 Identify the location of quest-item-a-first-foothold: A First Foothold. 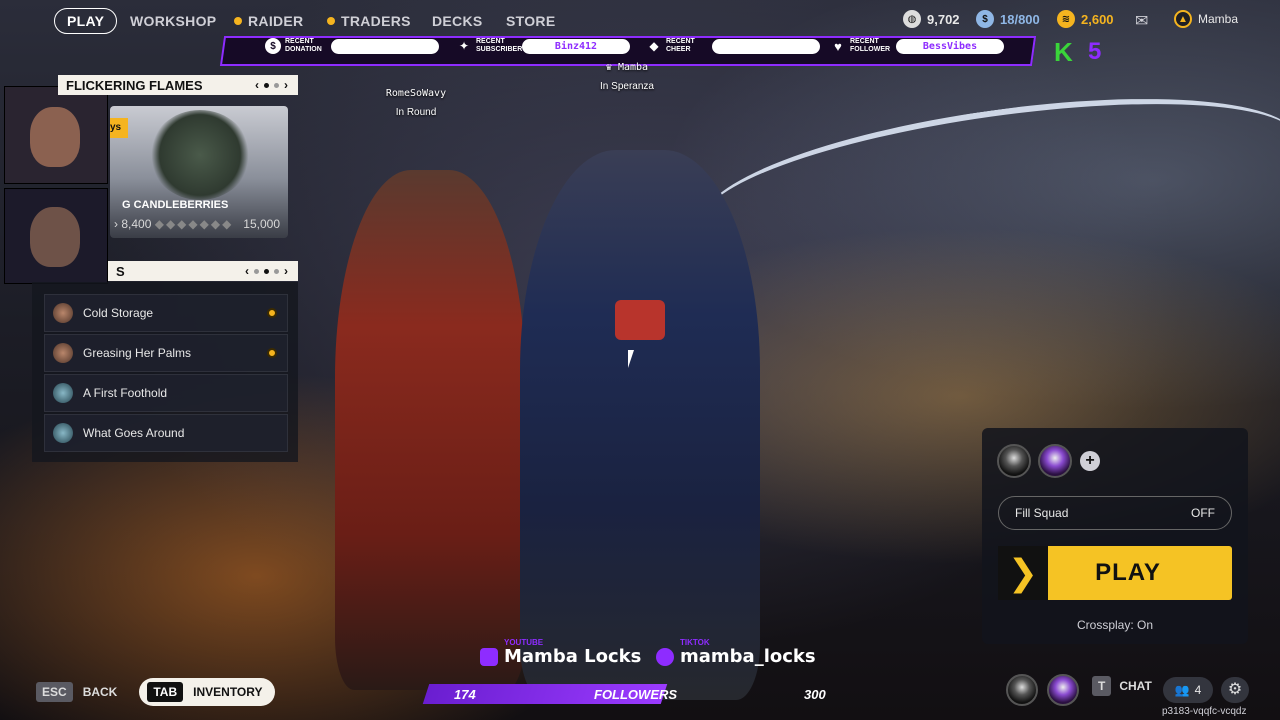
(166, 393).